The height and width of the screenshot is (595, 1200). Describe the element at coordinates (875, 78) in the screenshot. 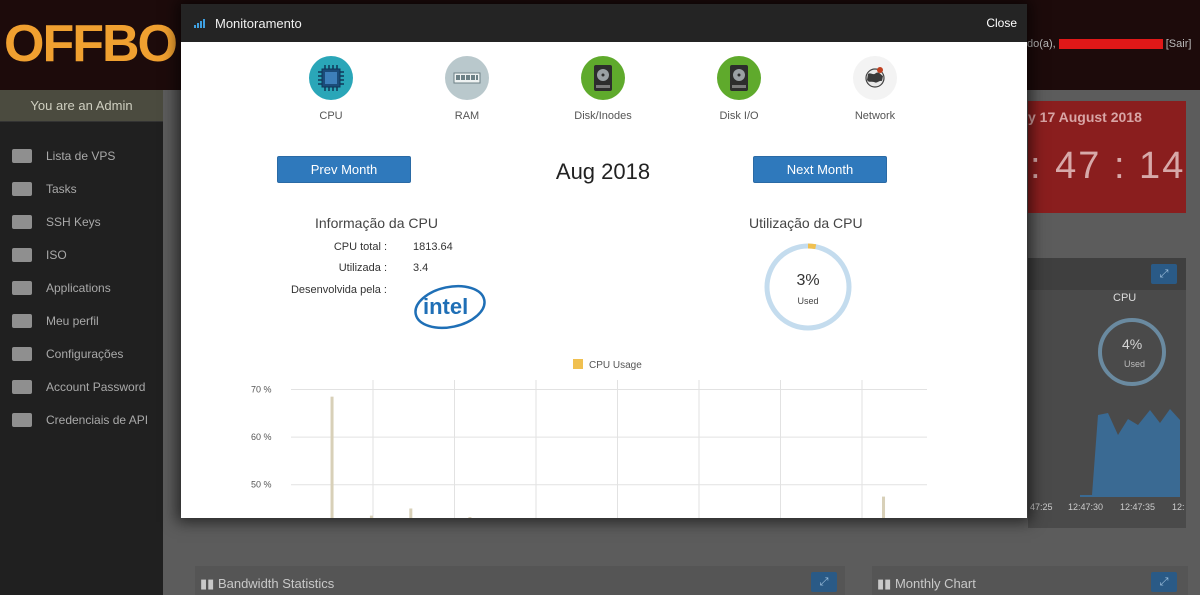

I see `network-globe-icon` at that location.